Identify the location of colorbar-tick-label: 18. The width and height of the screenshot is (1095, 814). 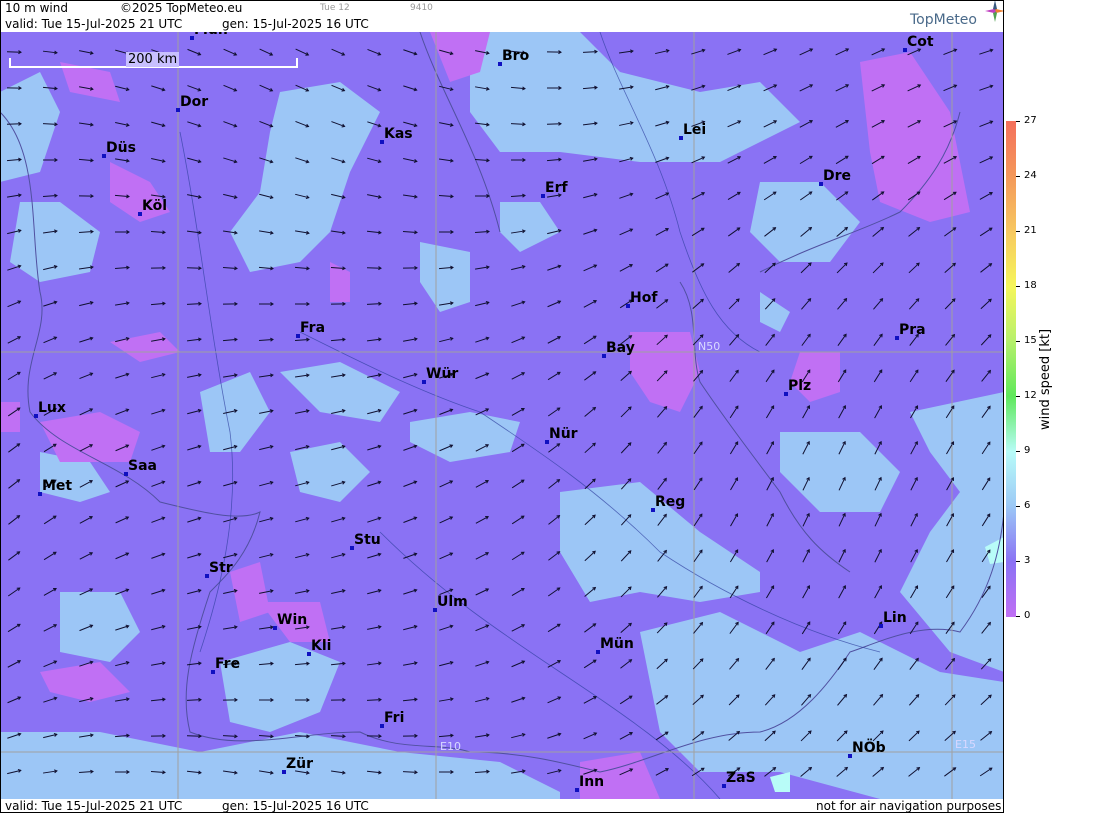
(1030, 285).